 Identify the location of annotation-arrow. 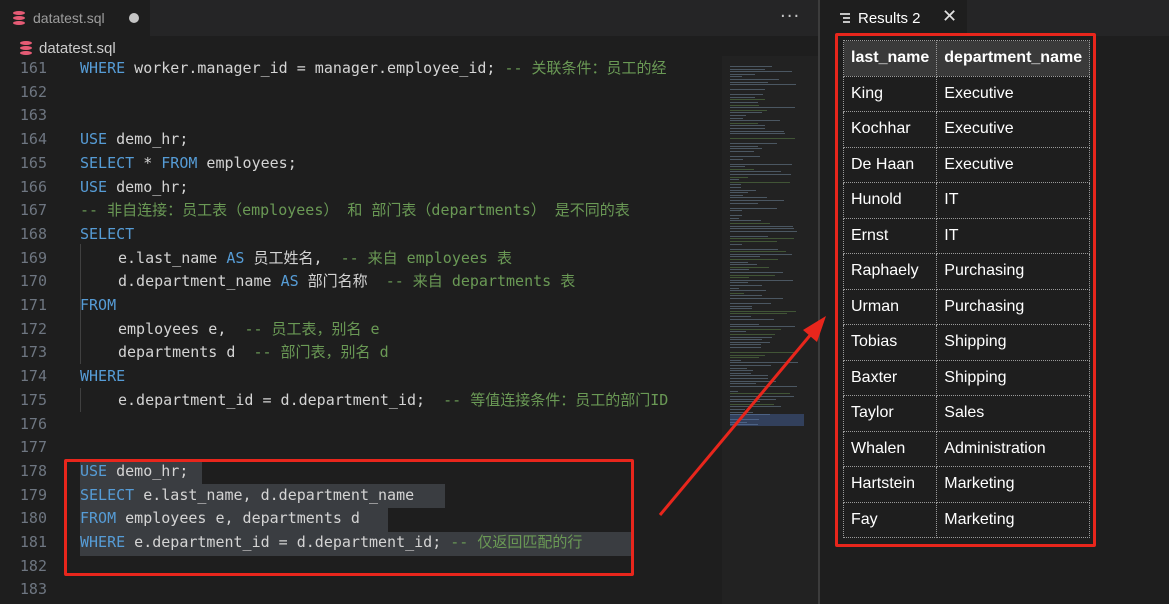
(742, 416).